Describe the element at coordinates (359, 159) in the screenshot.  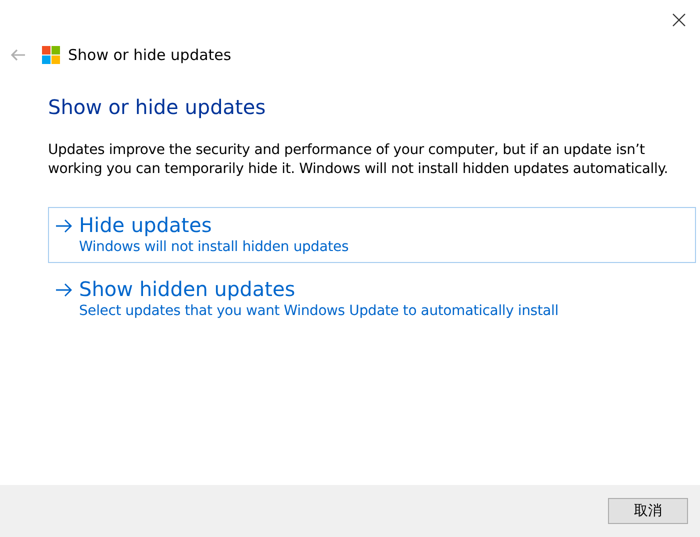
I see `description-text: Updates improve the security and performance of your computer, but if an update isn’t working you can temporarily hide it. Windows will not install hidden updates automatically.` at that location.